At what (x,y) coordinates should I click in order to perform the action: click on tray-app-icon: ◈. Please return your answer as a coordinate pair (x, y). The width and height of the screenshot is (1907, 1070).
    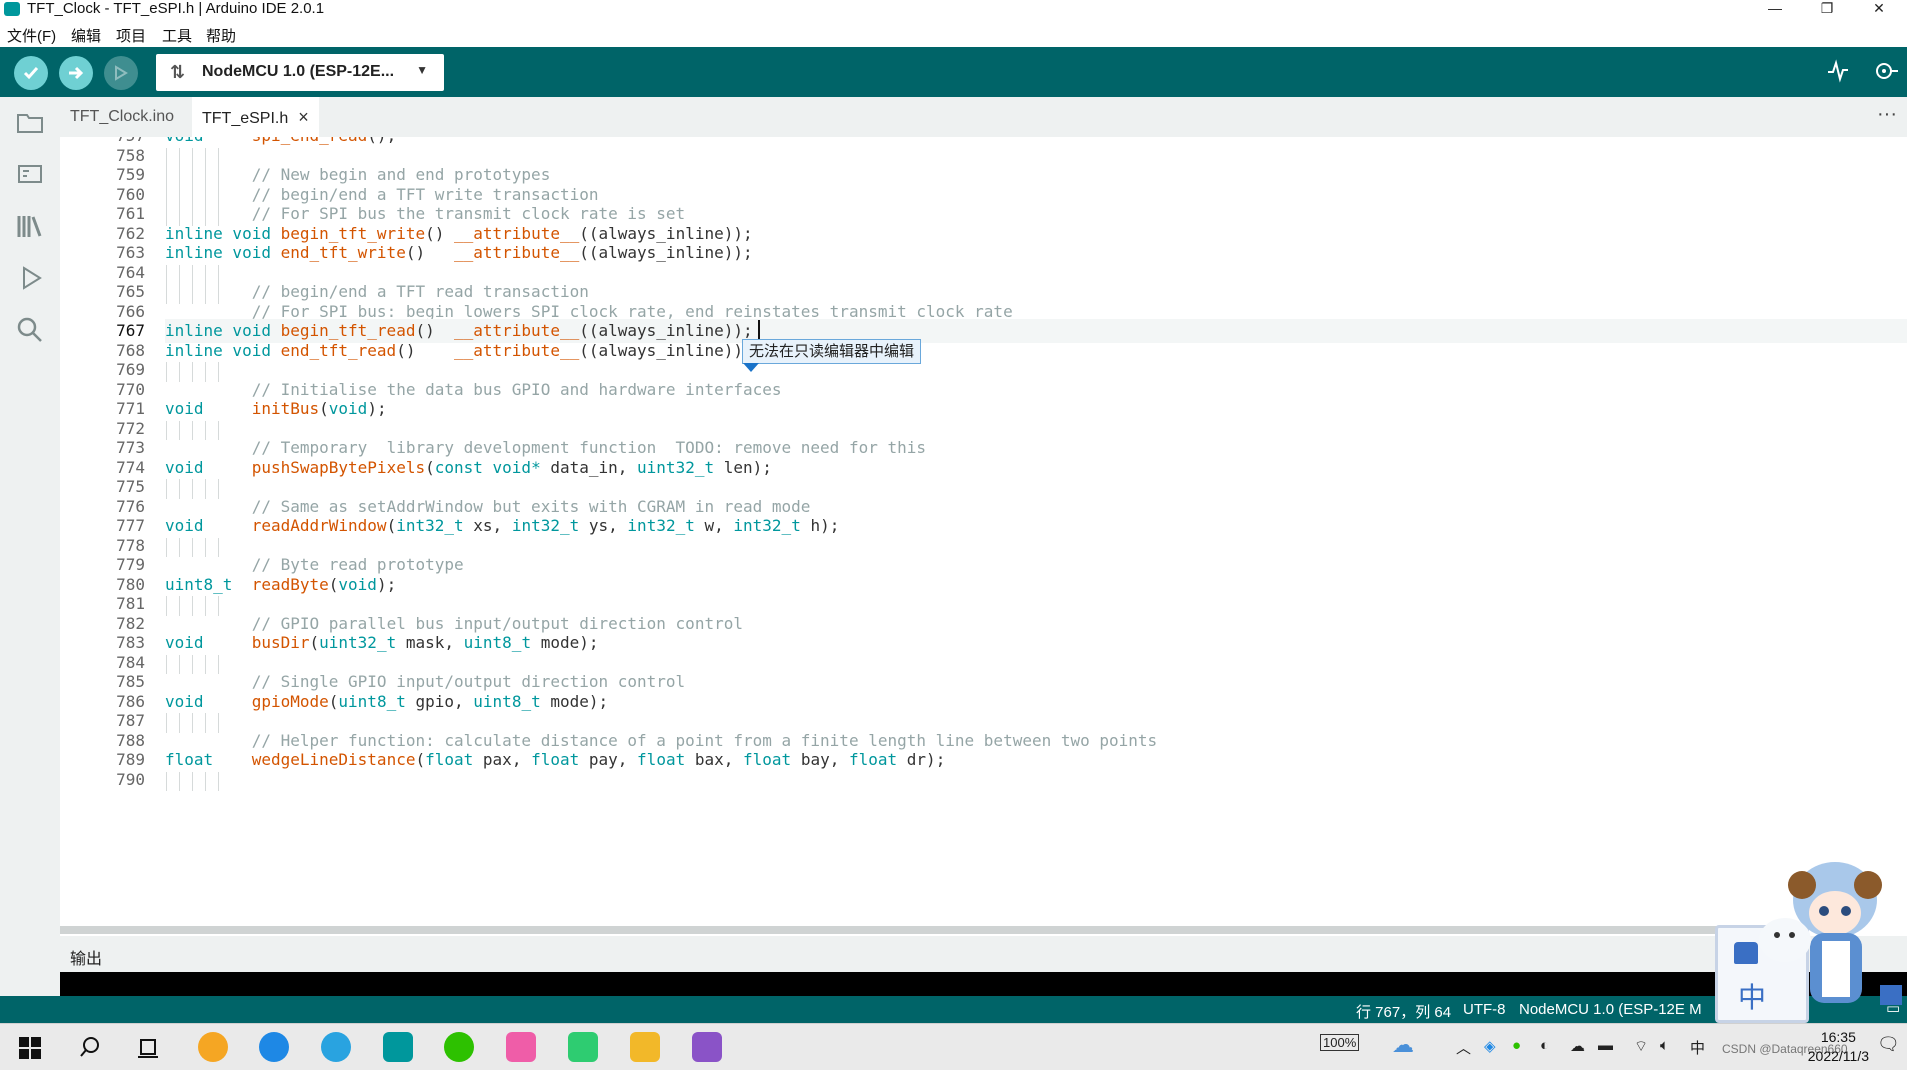
    Looking at the image, I should click on (1490, 1046).